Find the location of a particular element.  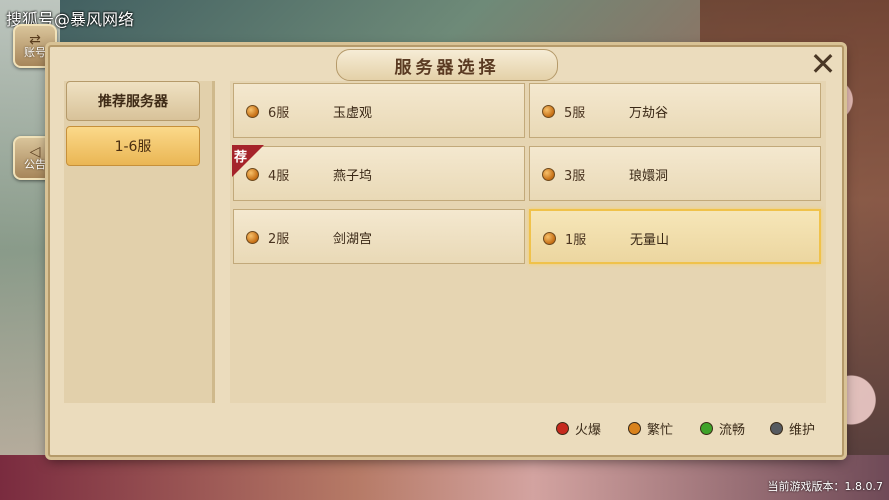

legend-maintenance: 维护 is located at coordinates (792, 428).